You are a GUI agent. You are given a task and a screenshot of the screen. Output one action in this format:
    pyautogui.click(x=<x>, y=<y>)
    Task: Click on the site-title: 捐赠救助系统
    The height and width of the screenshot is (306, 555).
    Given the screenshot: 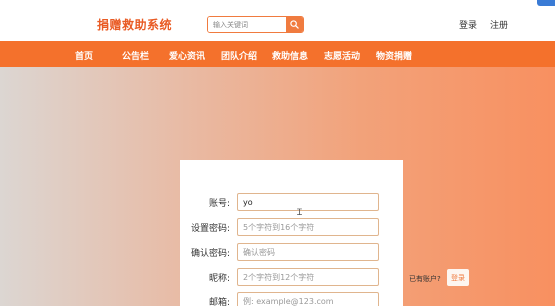 What is the action you would take?
    pyautogui.click(x=135, y=25)
    